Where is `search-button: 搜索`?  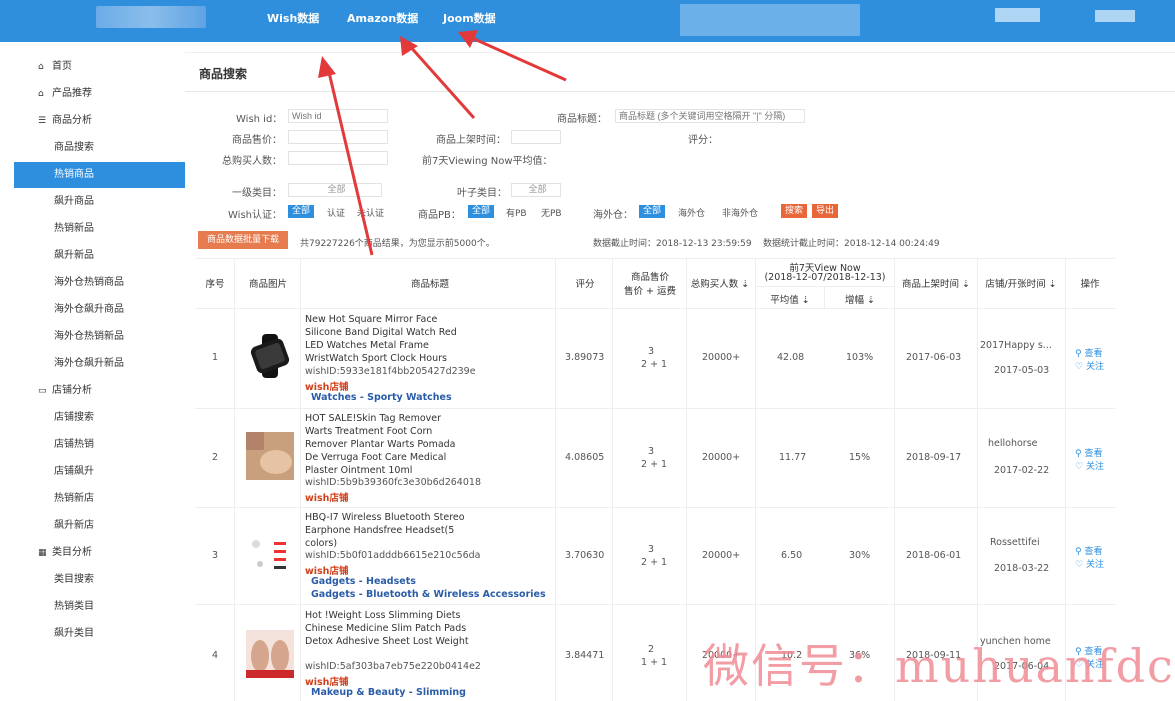 search-button: 搜索 is located at coordinates (794, 211).